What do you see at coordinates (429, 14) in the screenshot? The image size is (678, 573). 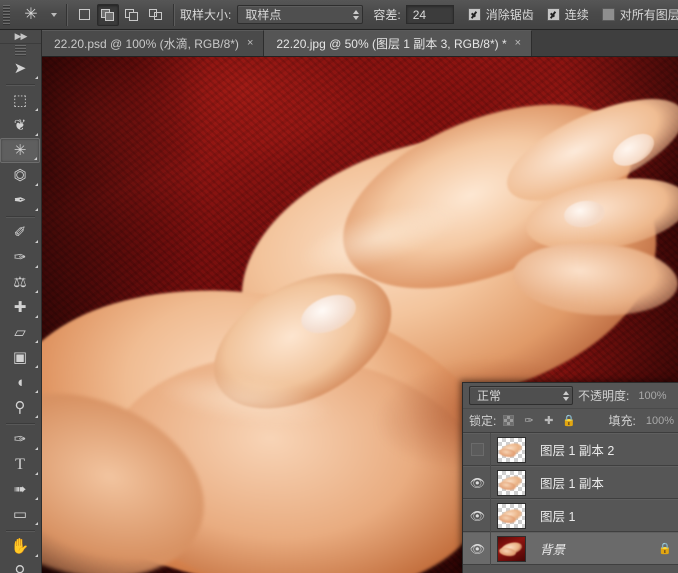 I see `tolerance-input: 24` at bounding box center [429, 14].